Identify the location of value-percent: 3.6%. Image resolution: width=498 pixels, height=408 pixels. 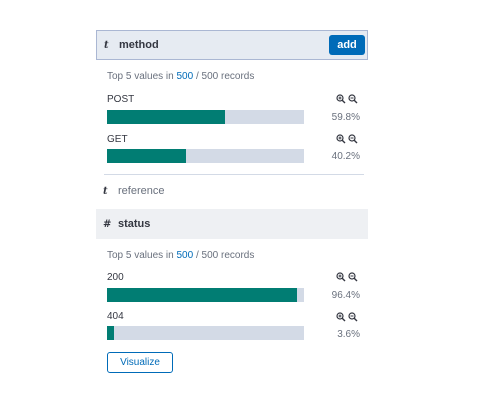
(348, 334).